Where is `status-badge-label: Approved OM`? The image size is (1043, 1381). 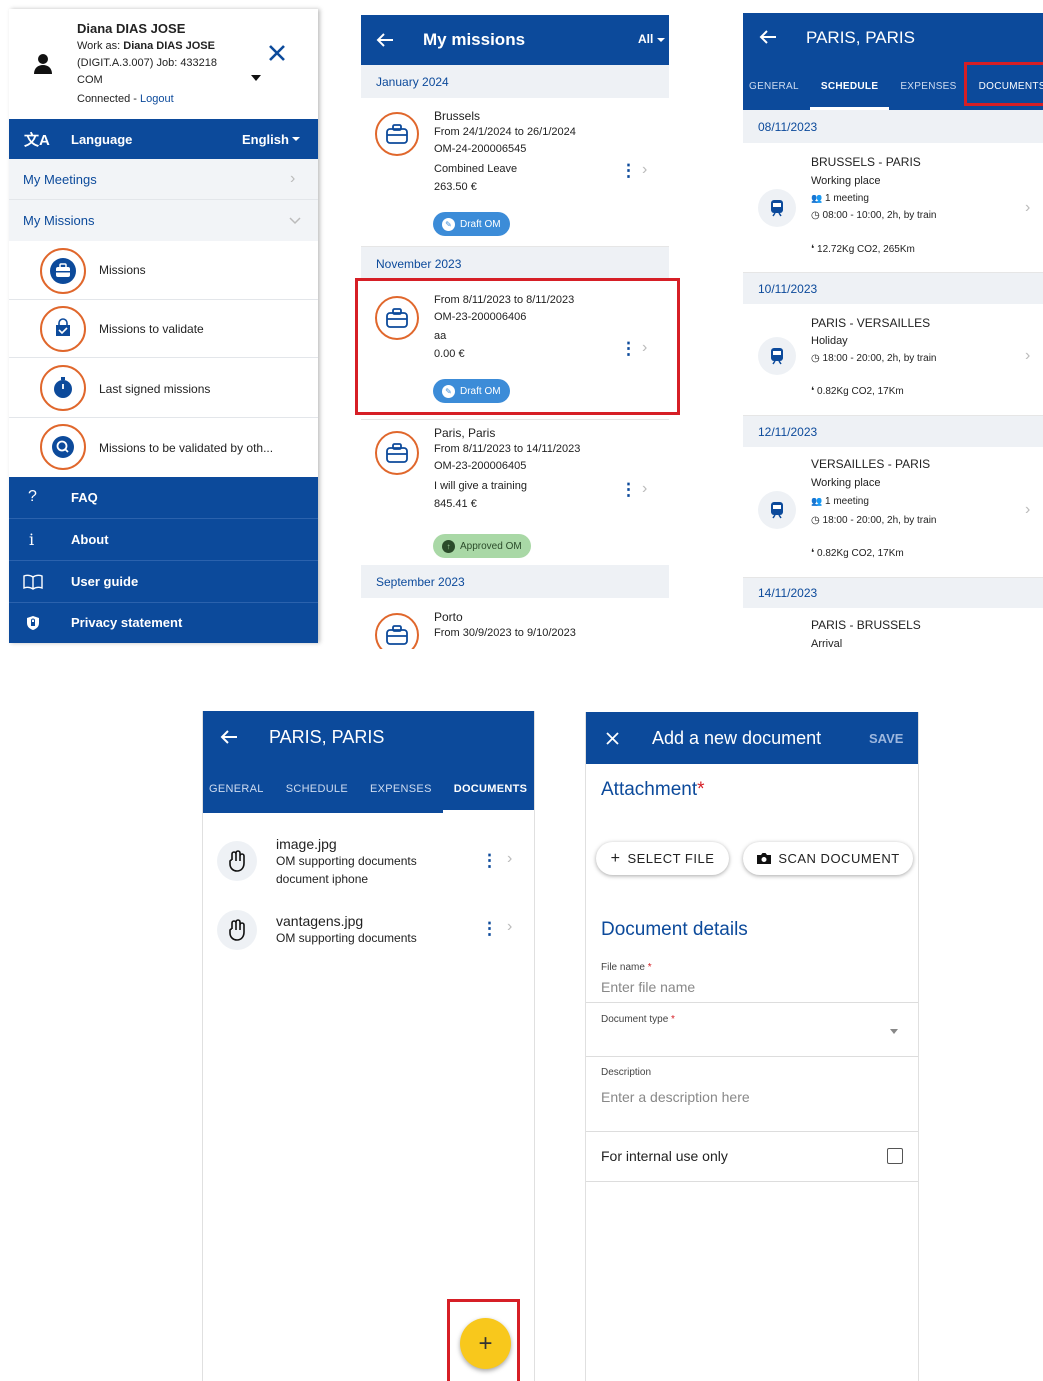
status-badge-label: Approved OM is located at coordinates (491, 546).